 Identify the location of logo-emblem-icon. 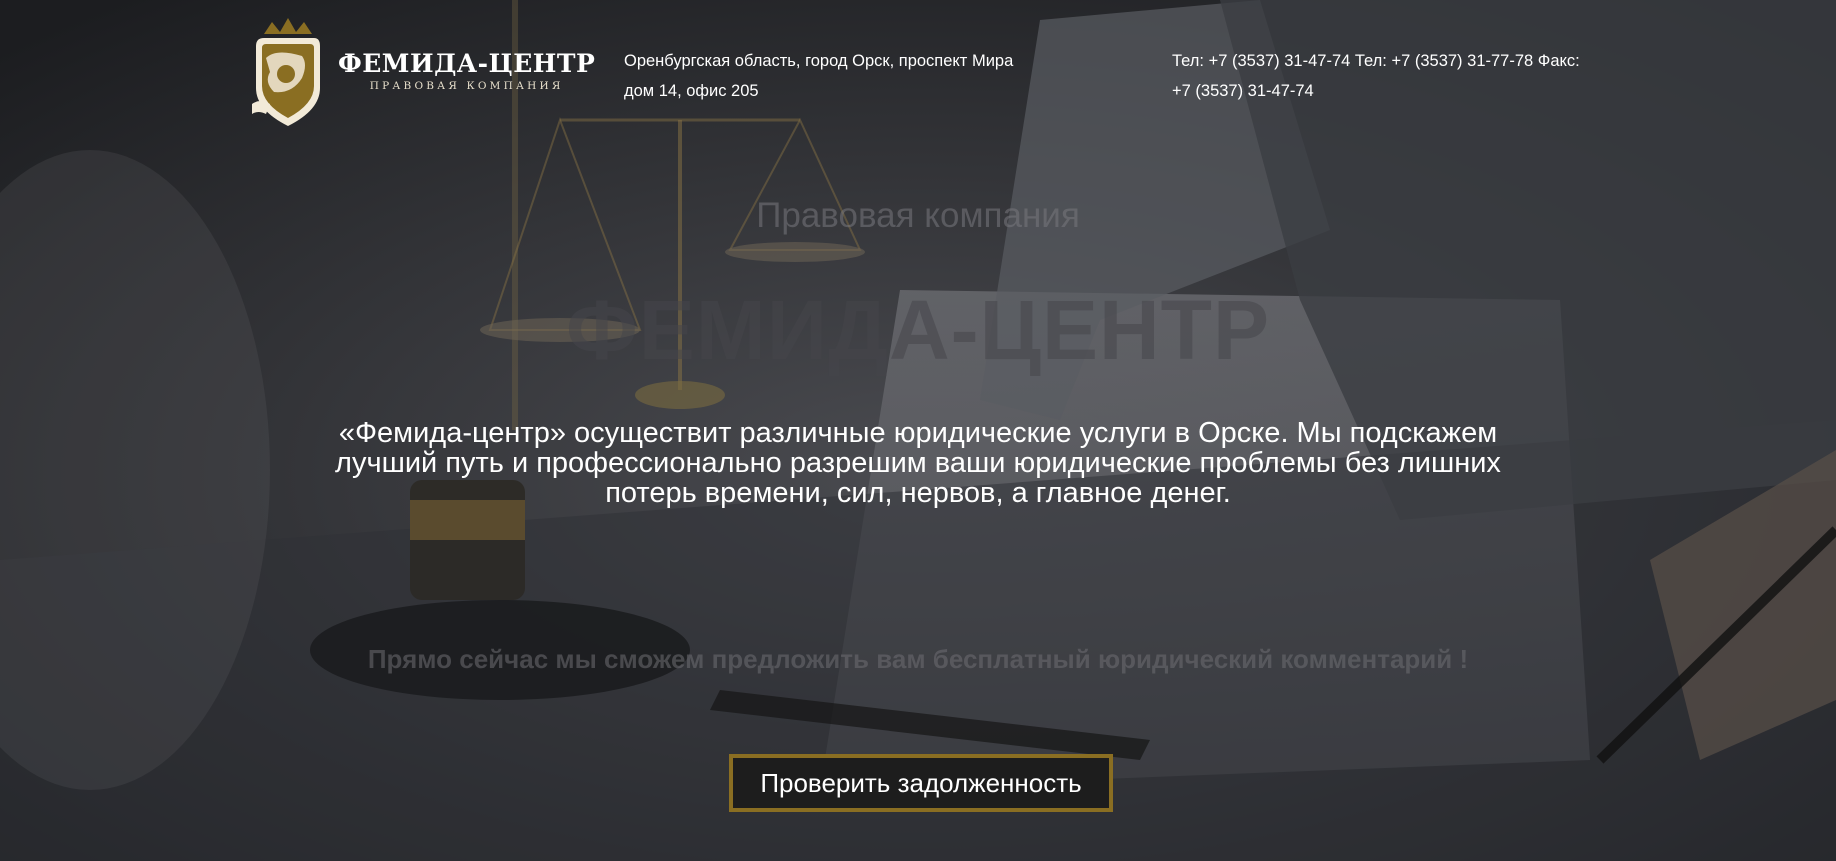
(286, 72).